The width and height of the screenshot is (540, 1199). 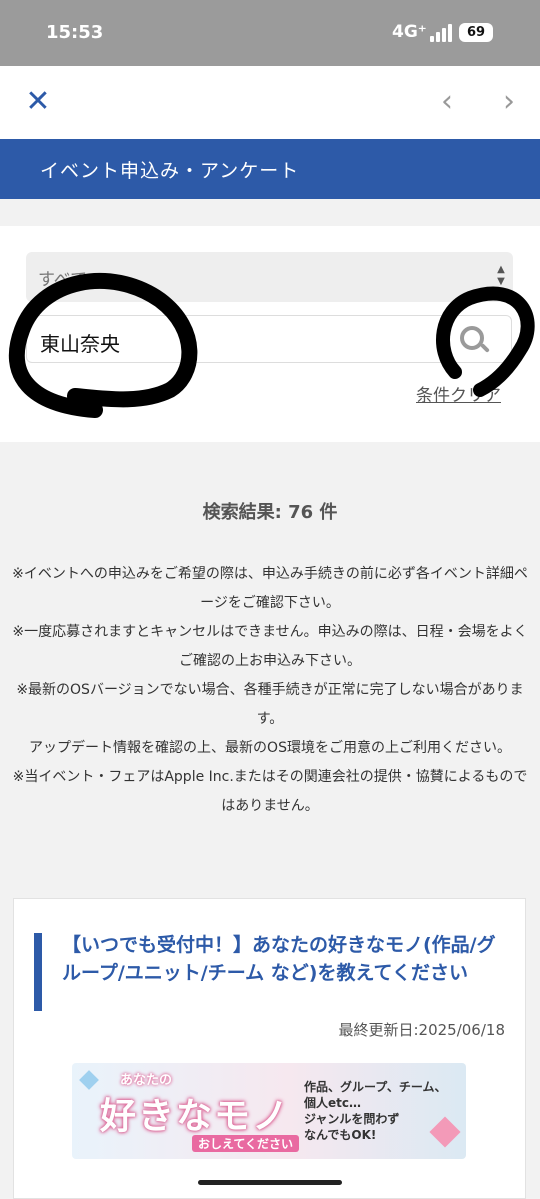 What do you see at coordinates (89, 1080) in the screenshot?
I see `heart-icon` at bounding box center [89, 1080].